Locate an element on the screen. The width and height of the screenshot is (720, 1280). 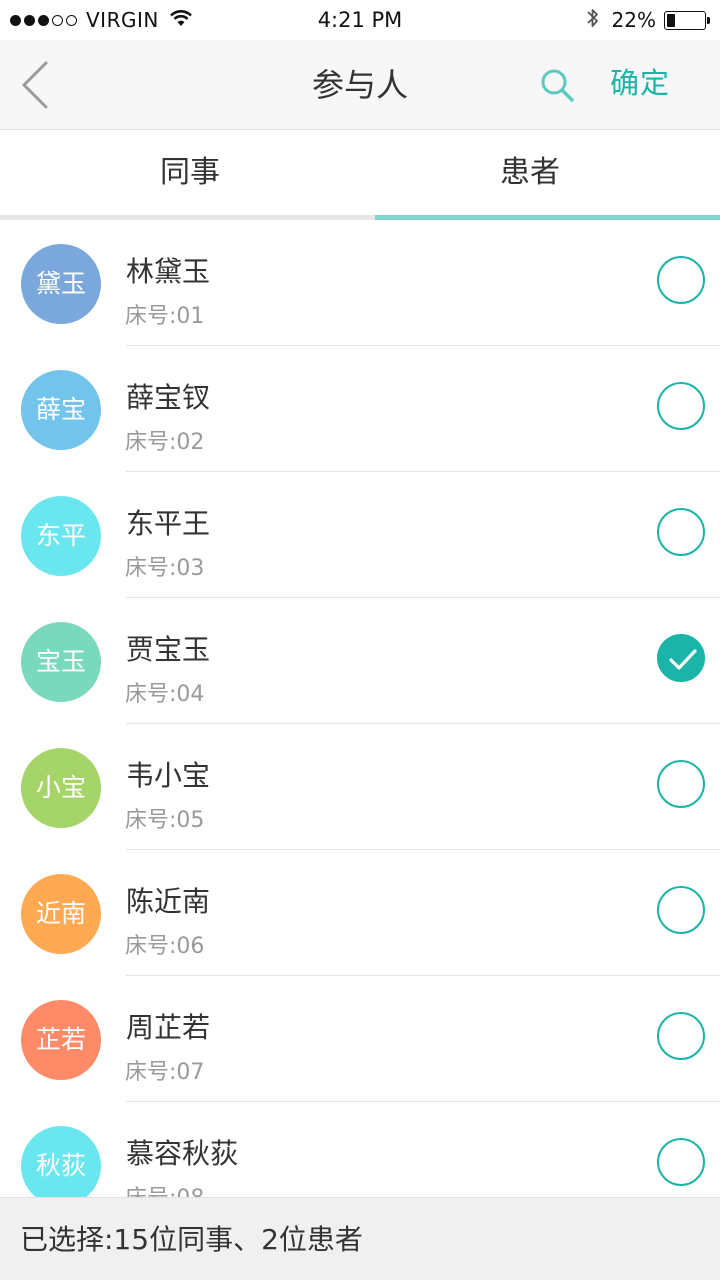
avatar: 芷若 is located at coordinates (61, 1040).